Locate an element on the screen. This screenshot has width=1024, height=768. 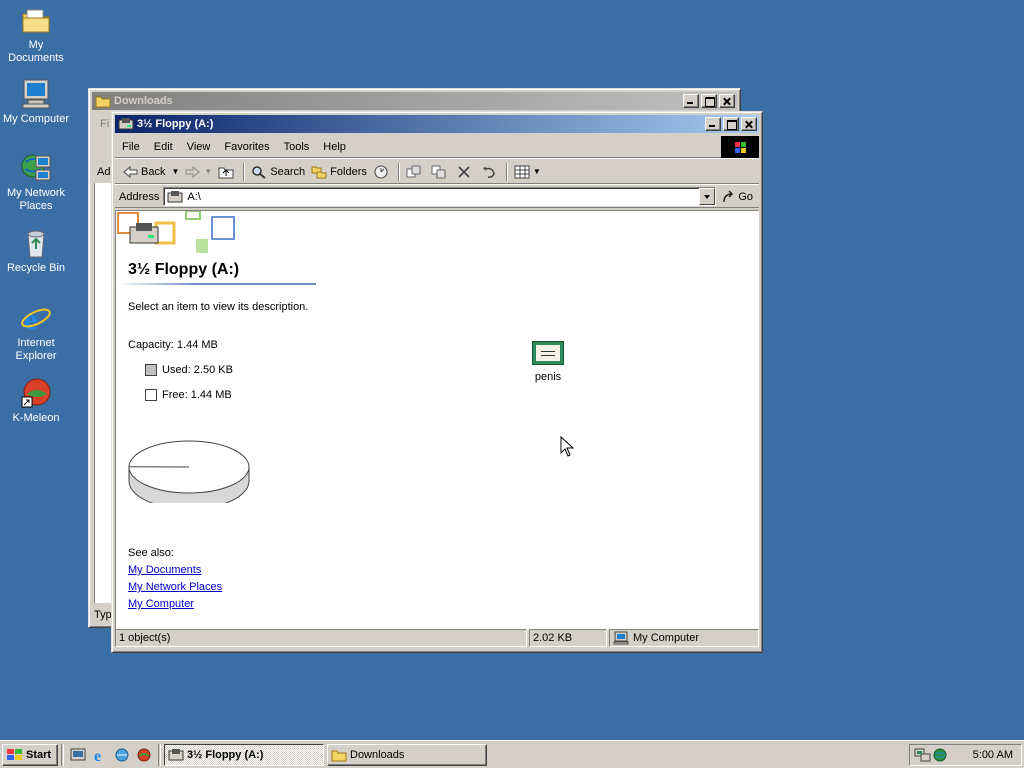
used-legend-swatch is located at coordinates (151, 370).